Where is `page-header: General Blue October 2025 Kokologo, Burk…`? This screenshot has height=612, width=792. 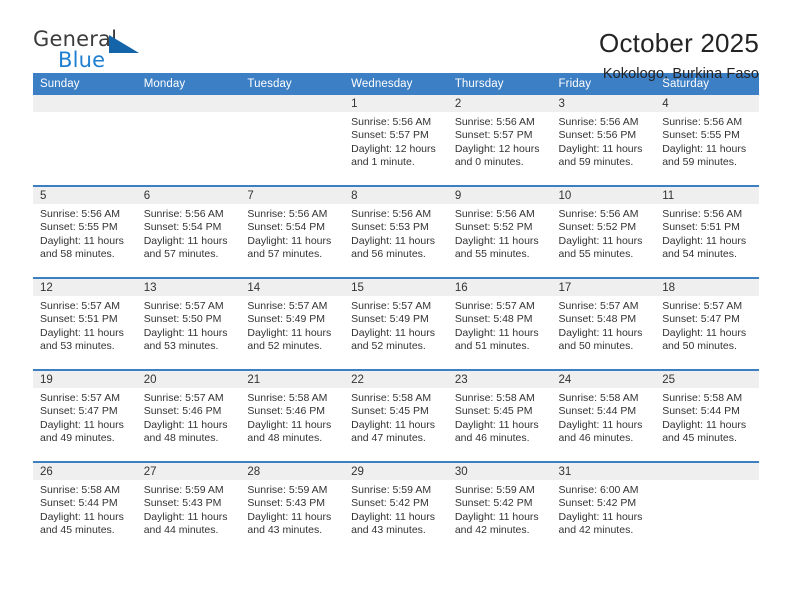 page-header: General Blue October 2025 Kokologo, Burk… is located at coordinates (396, 41).